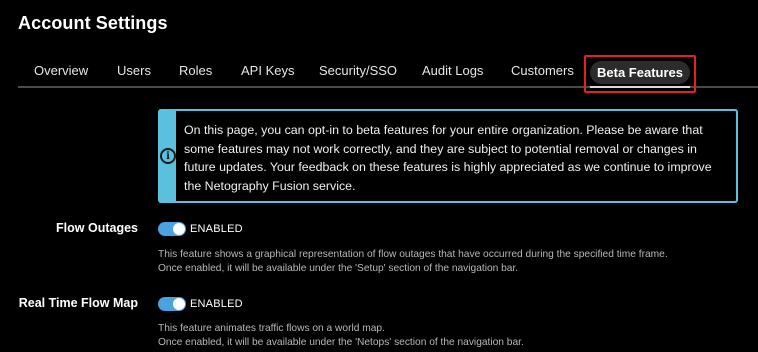 The image size is (758, 352). Describe the element at coordinates (640, 72) in the screenshot. I see `tab-beta-features: Beta Features` at that location.